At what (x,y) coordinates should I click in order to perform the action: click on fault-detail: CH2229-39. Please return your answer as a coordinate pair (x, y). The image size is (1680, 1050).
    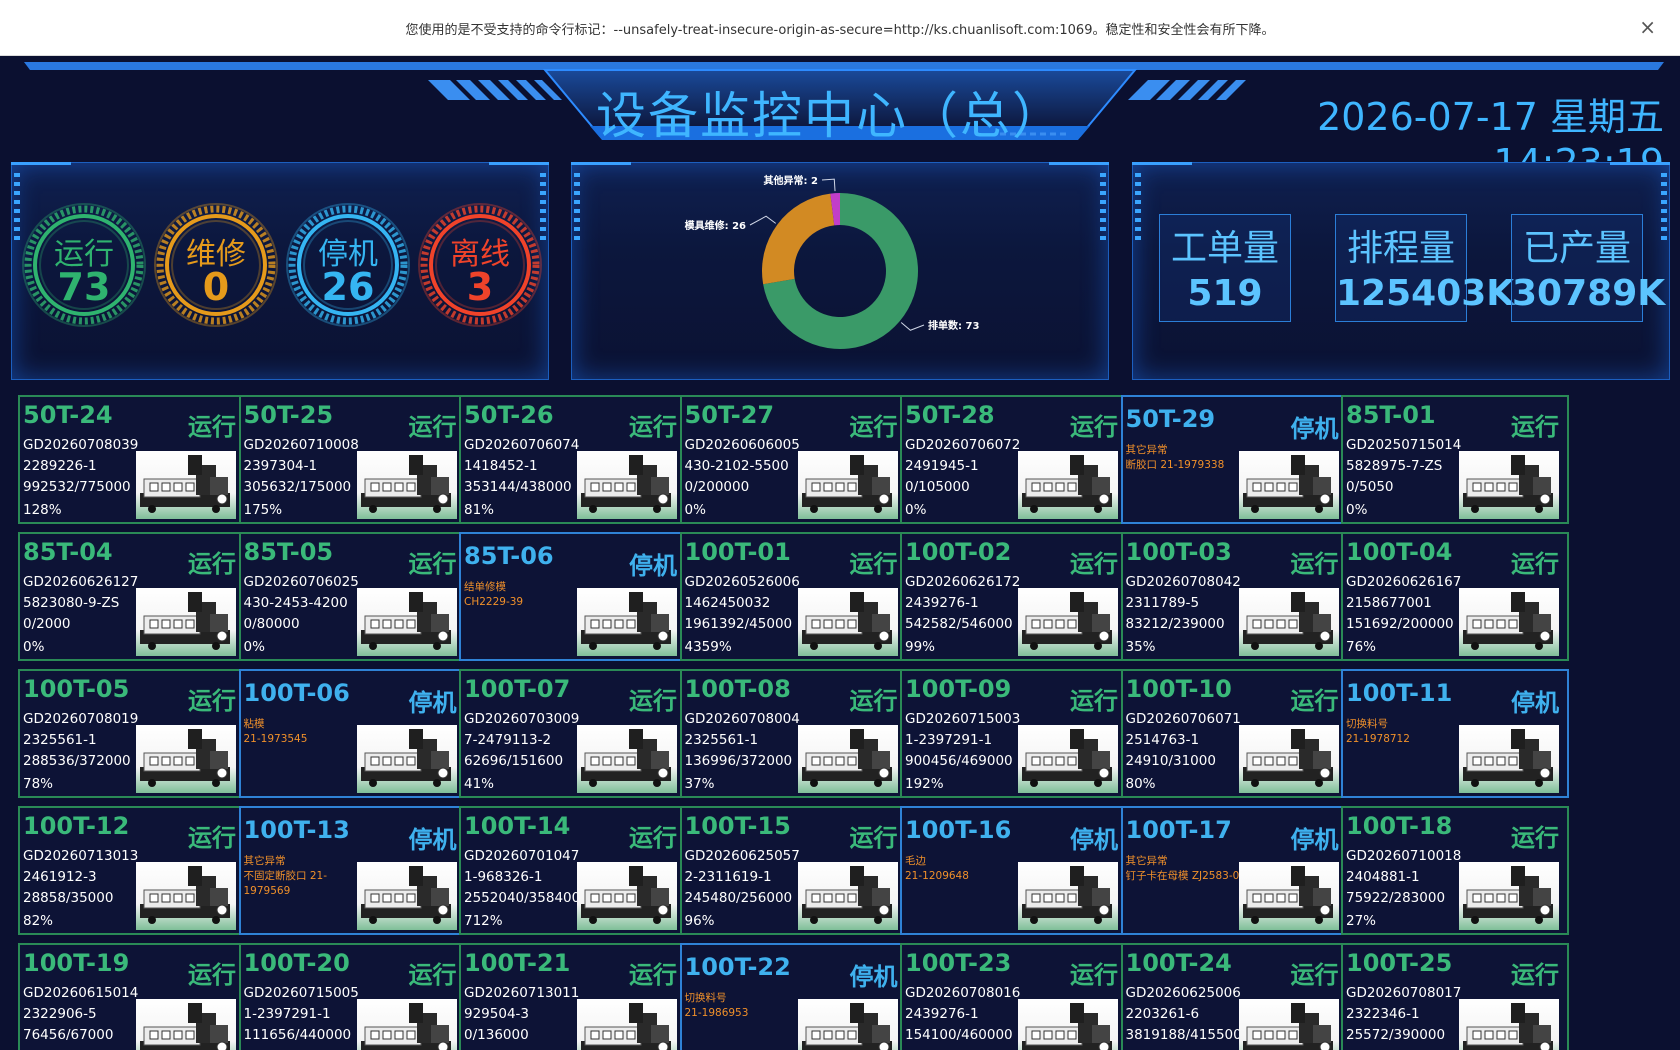
    Looking at the image, I should click on (494, 602).